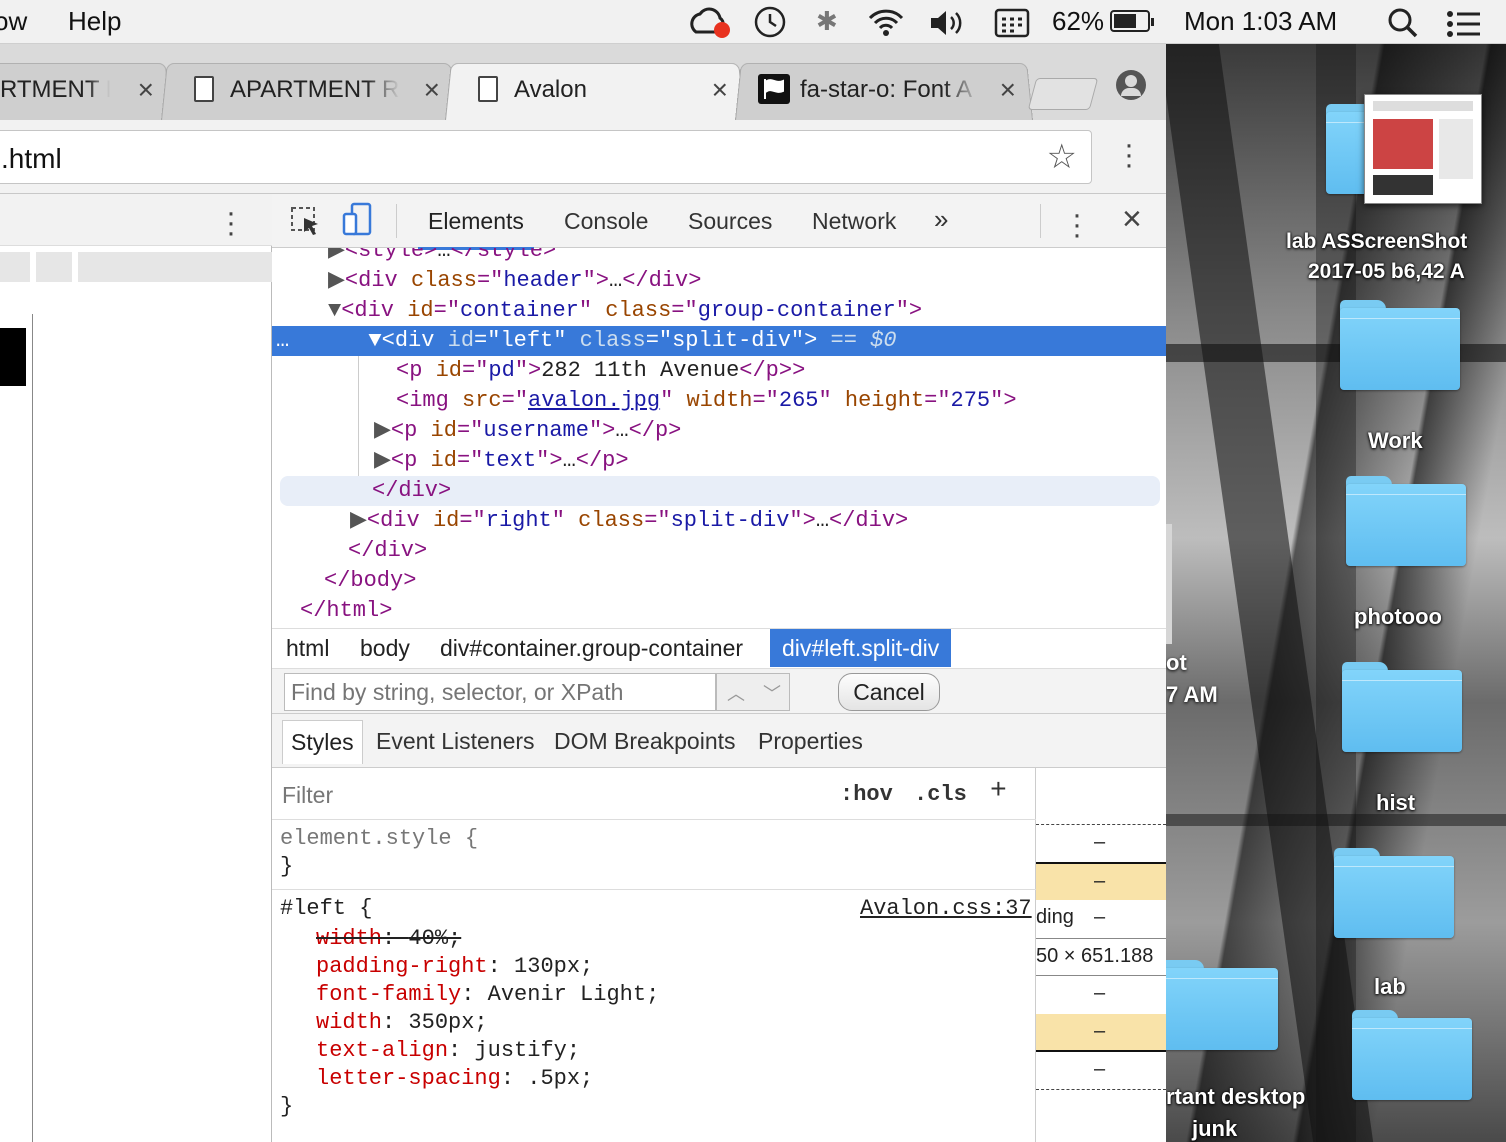 Image resolution: width=1506 pixels, height=1142 pixels. I want to click on dom-node-text: ▶<p id="text">…</p>, so click(501, 461).